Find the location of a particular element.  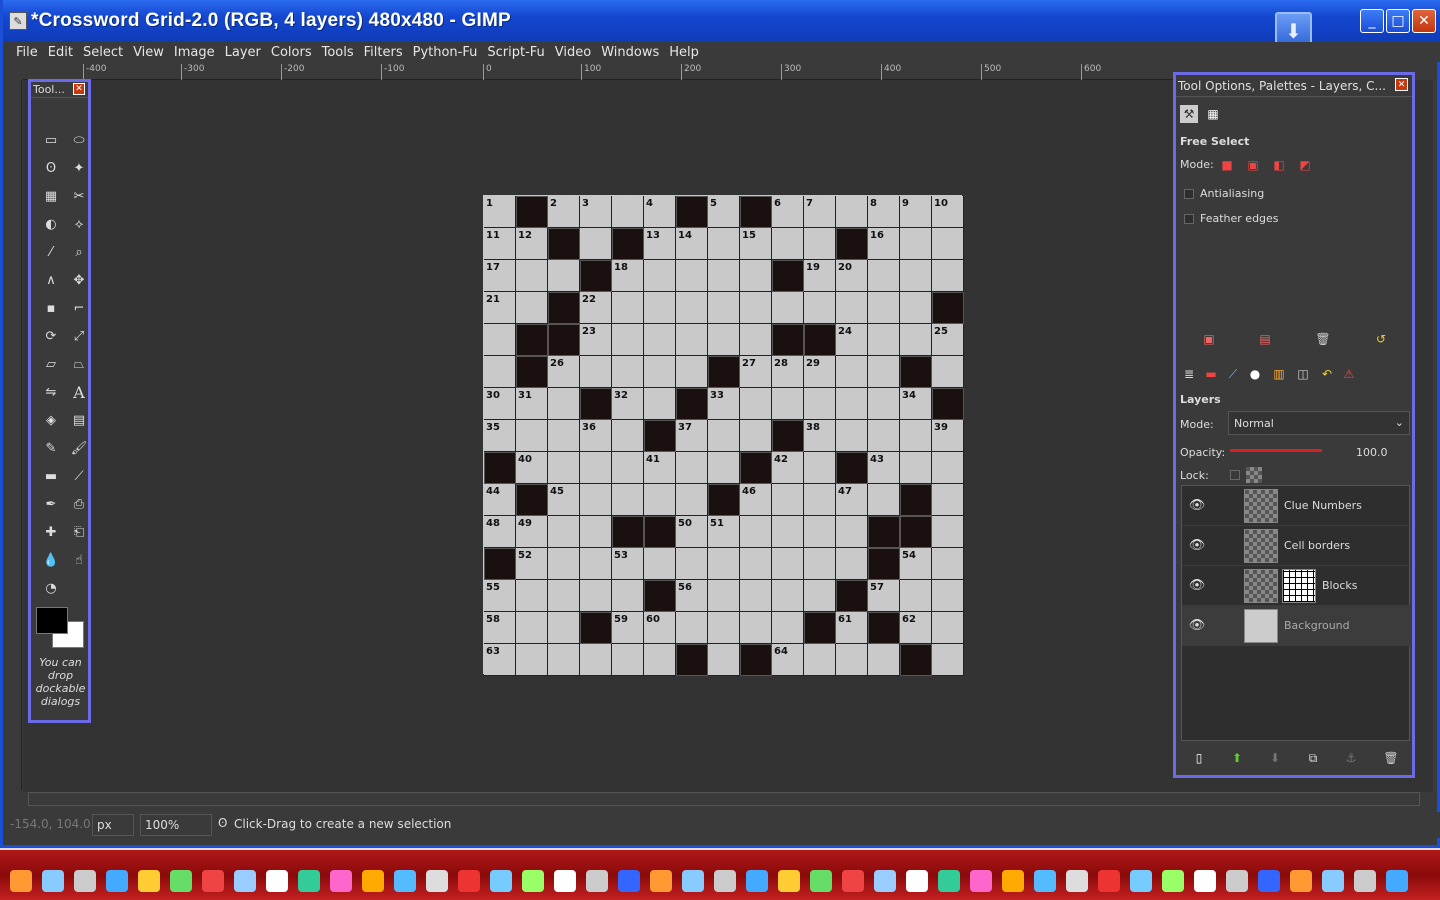

smudge-icon: ☝ is located at coordinates (79, 560).